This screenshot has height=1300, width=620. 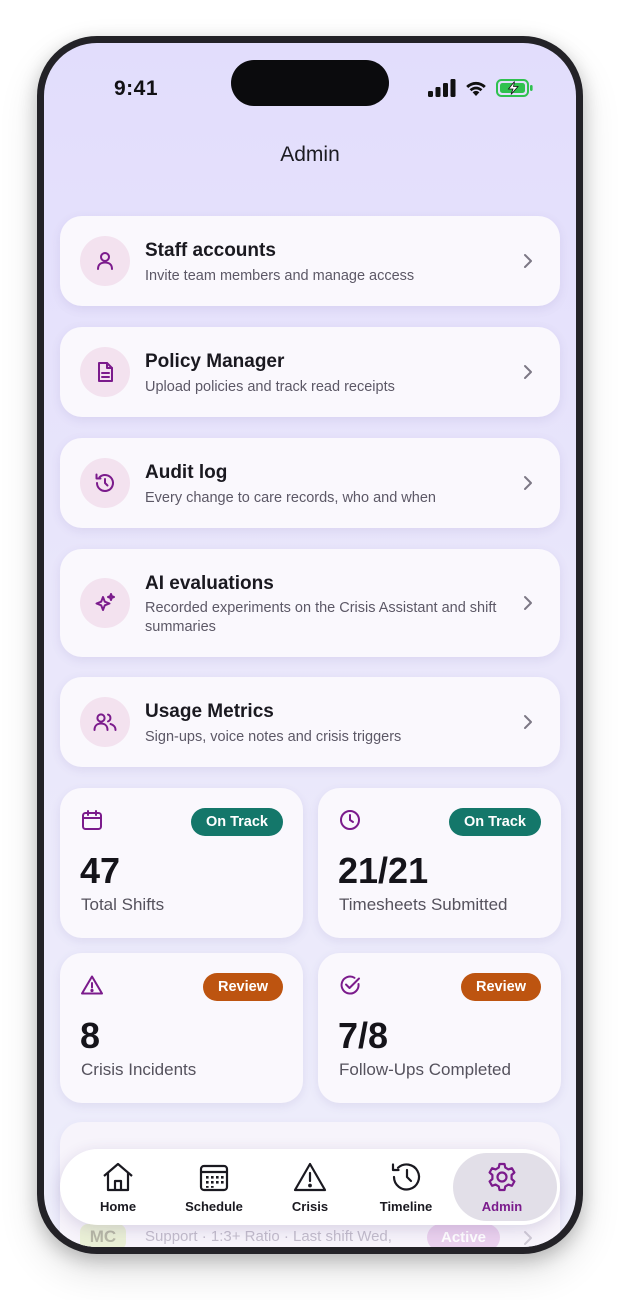 I want to click on stat-value: 21/21, so click(x=383, y=870).